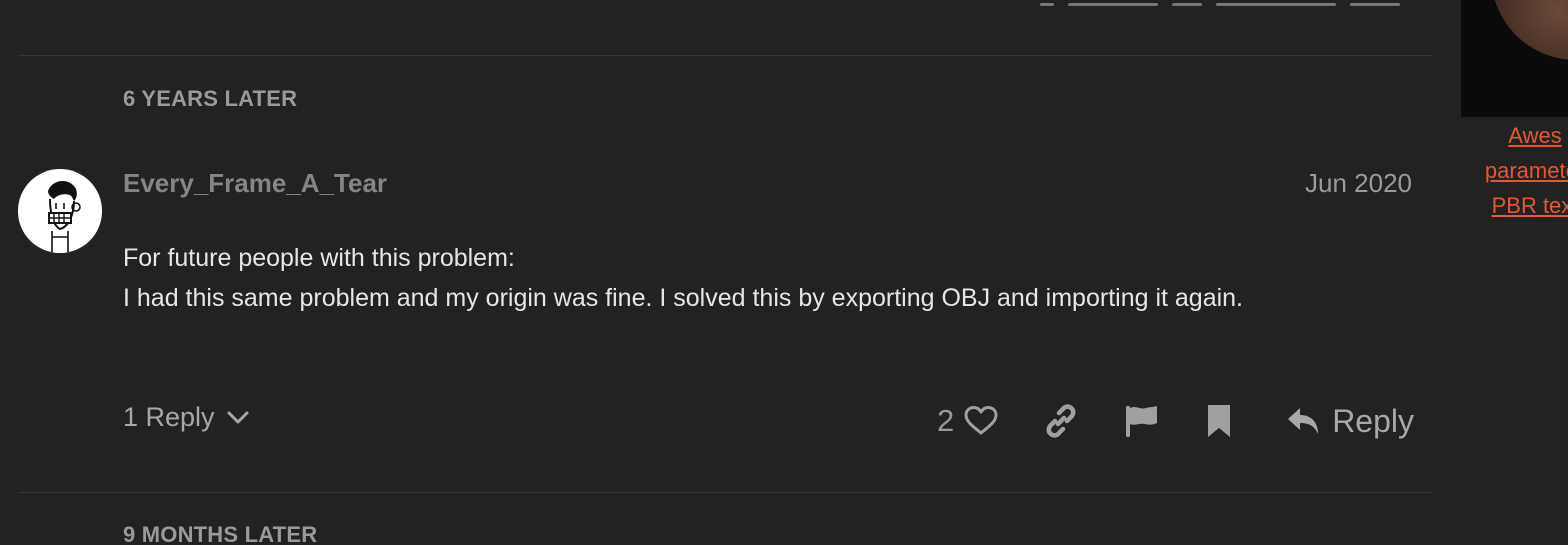  Describe the element at coordinates (725, 5) in the screenshot. I see `previous-post-controls-cutoff` at that location.